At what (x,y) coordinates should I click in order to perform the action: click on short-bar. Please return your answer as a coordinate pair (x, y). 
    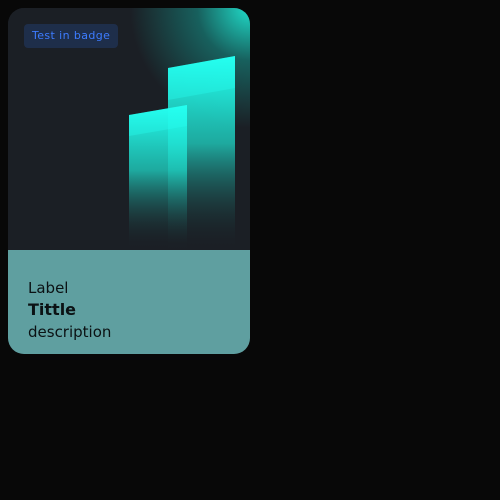
    Looking at the image, I should click on (158, 177).